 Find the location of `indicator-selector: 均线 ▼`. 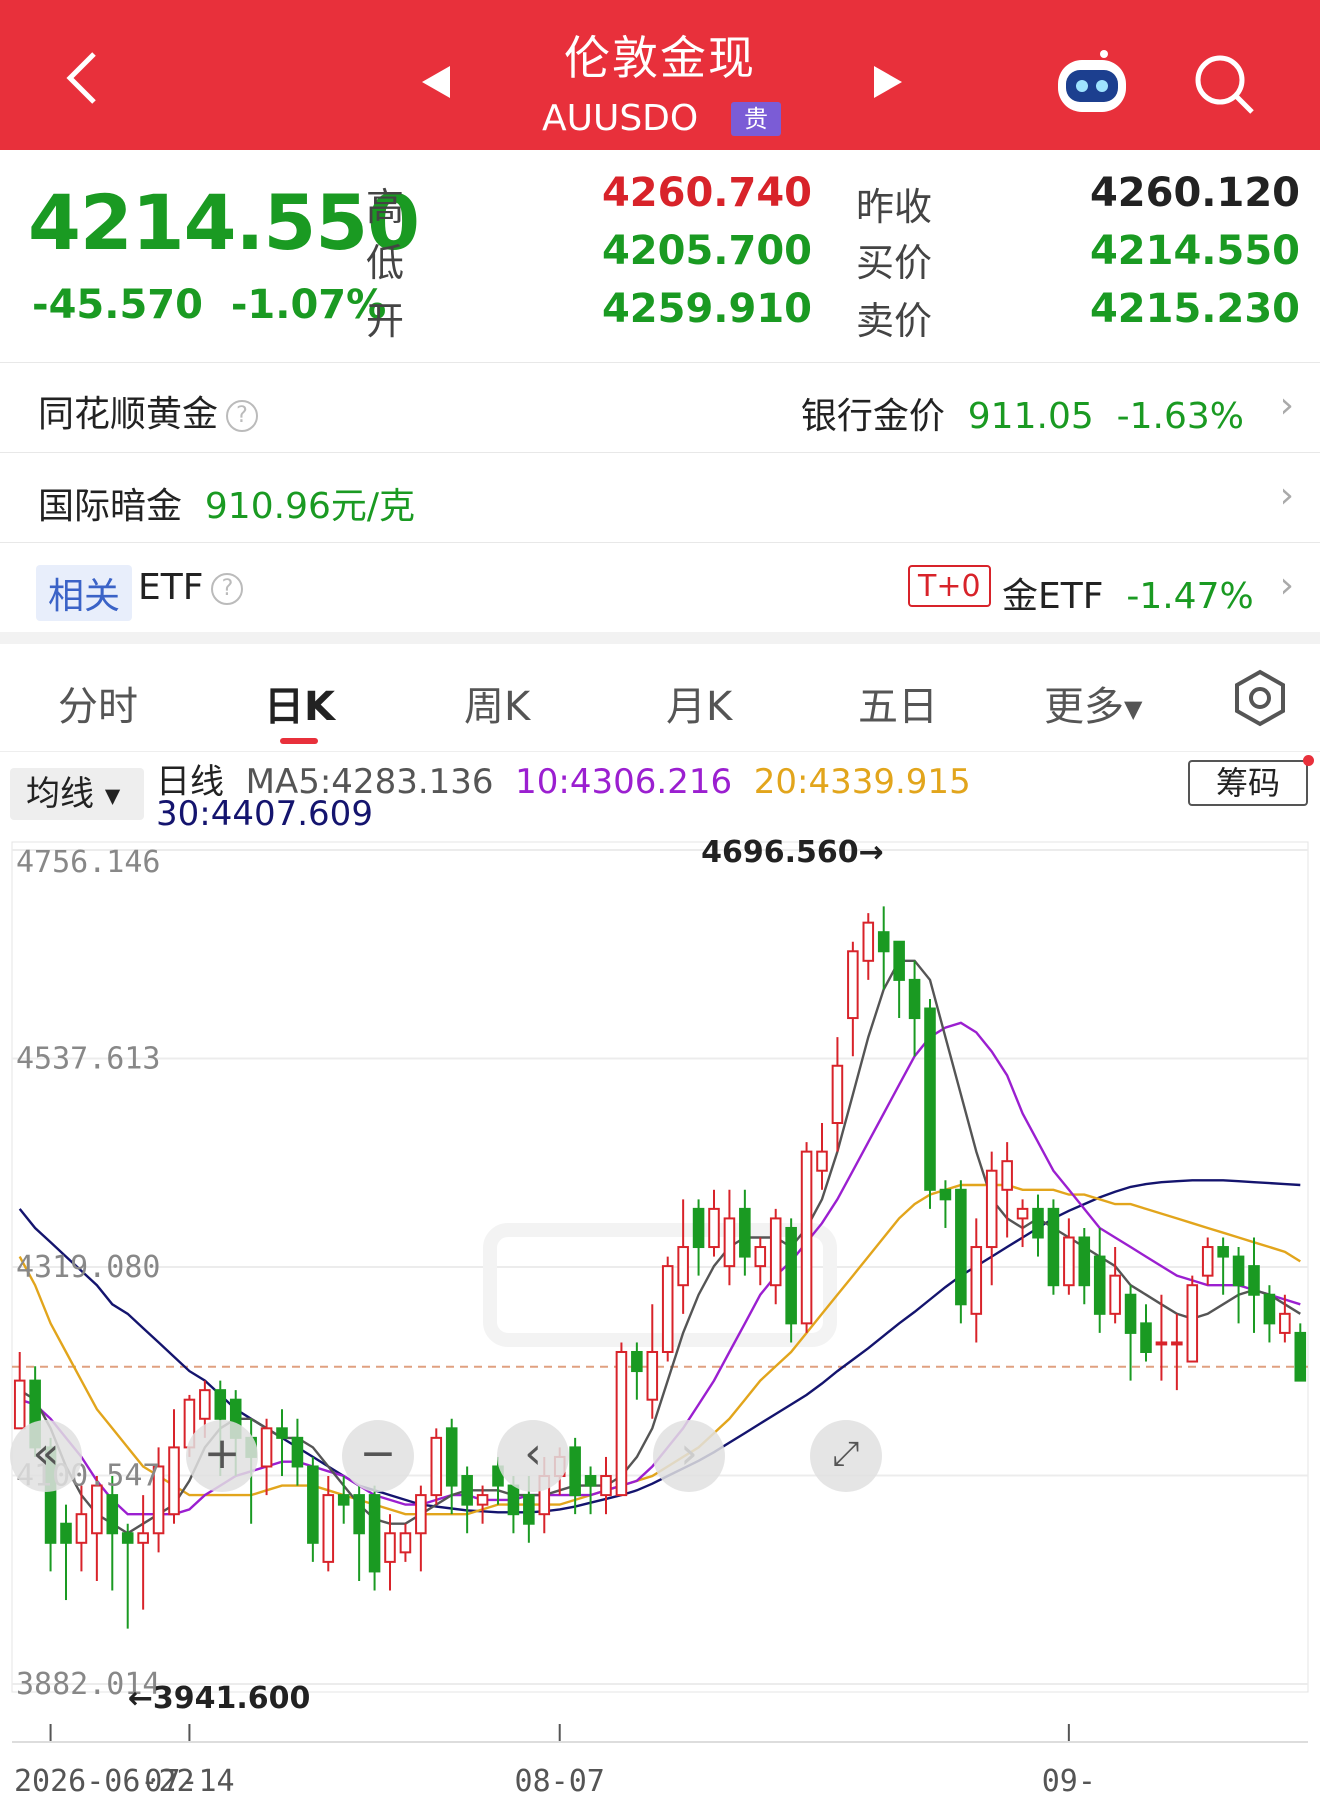

indicator-selector: 均线 ▼ is located at coordinates (77, 794).